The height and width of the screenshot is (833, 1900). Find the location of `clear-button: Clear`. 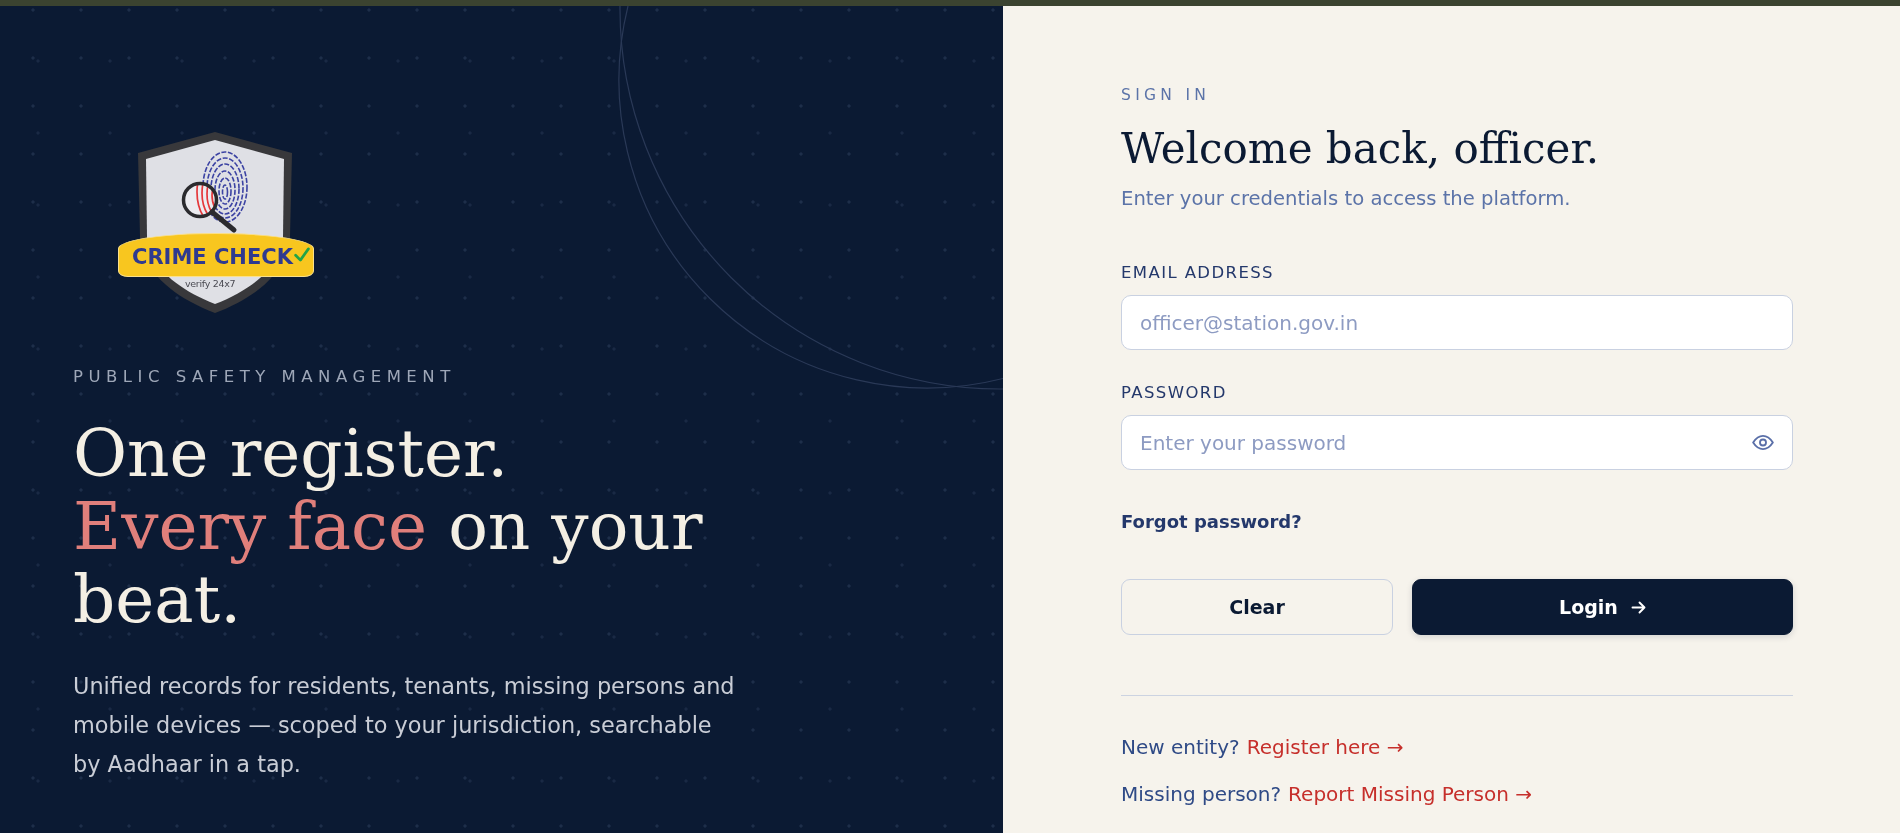

clear-button: Clear is located at coordinates (1257, 607).